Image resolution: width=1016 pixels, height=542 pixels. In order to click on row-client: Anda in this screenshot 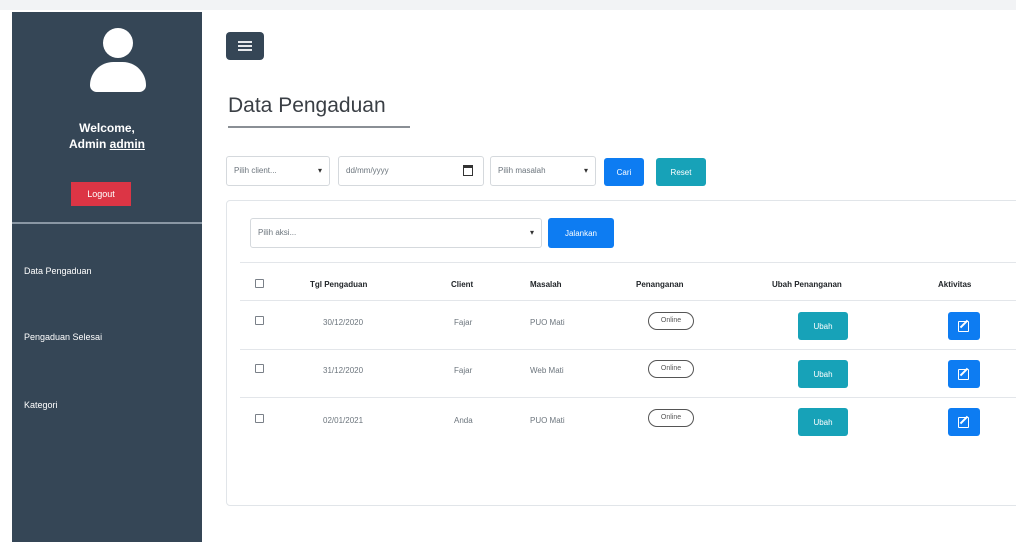, I will do `click(463, 420)`.